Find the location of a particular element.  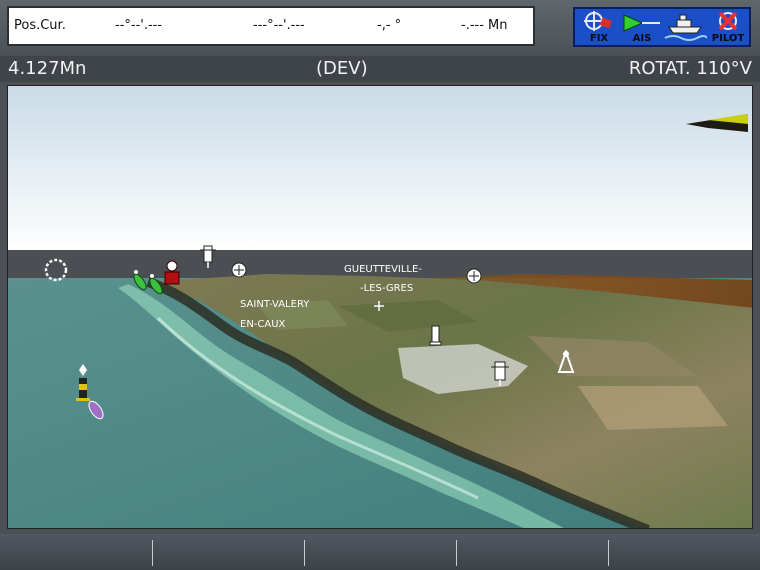

ais-button: AIS is located at coordinates (642, 27).